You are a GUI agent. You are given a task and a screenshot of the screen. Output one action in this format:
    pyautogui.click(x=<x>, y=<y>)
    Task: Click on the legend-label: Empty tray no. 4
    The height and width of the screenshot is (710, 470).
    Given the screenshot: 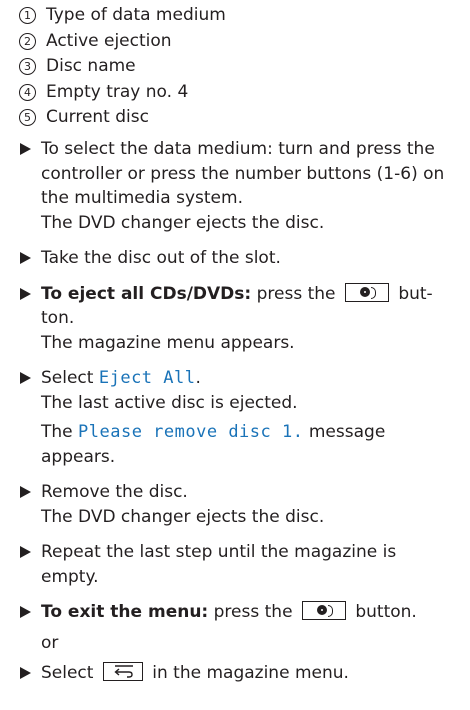 What is the action you would take?
    pyautogui.click(x=117, y=91)
    